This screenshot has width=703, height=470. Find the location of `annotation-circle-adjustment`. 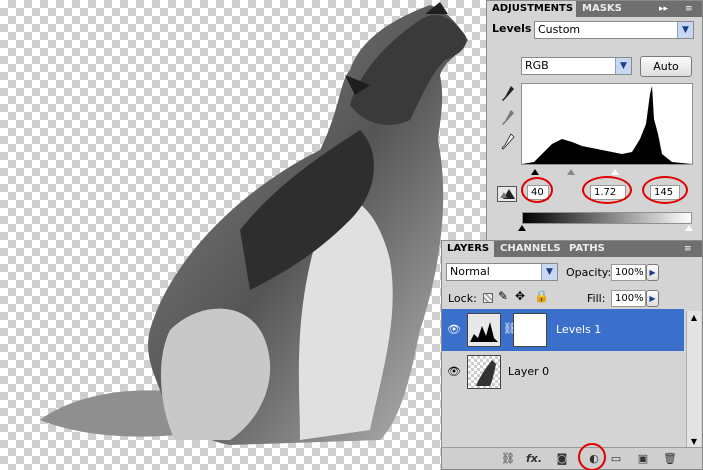

annotation-circle-adjustment is located at coordinates (592, 456).